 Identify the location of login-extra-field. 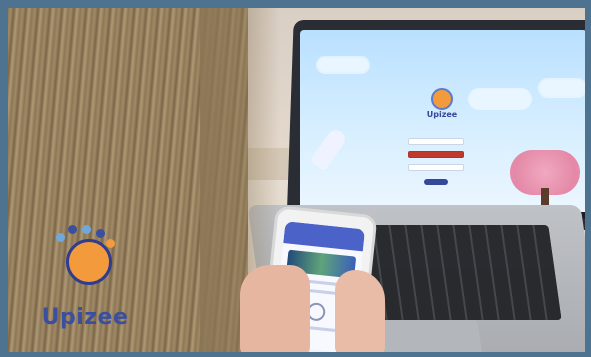
(436, 167).